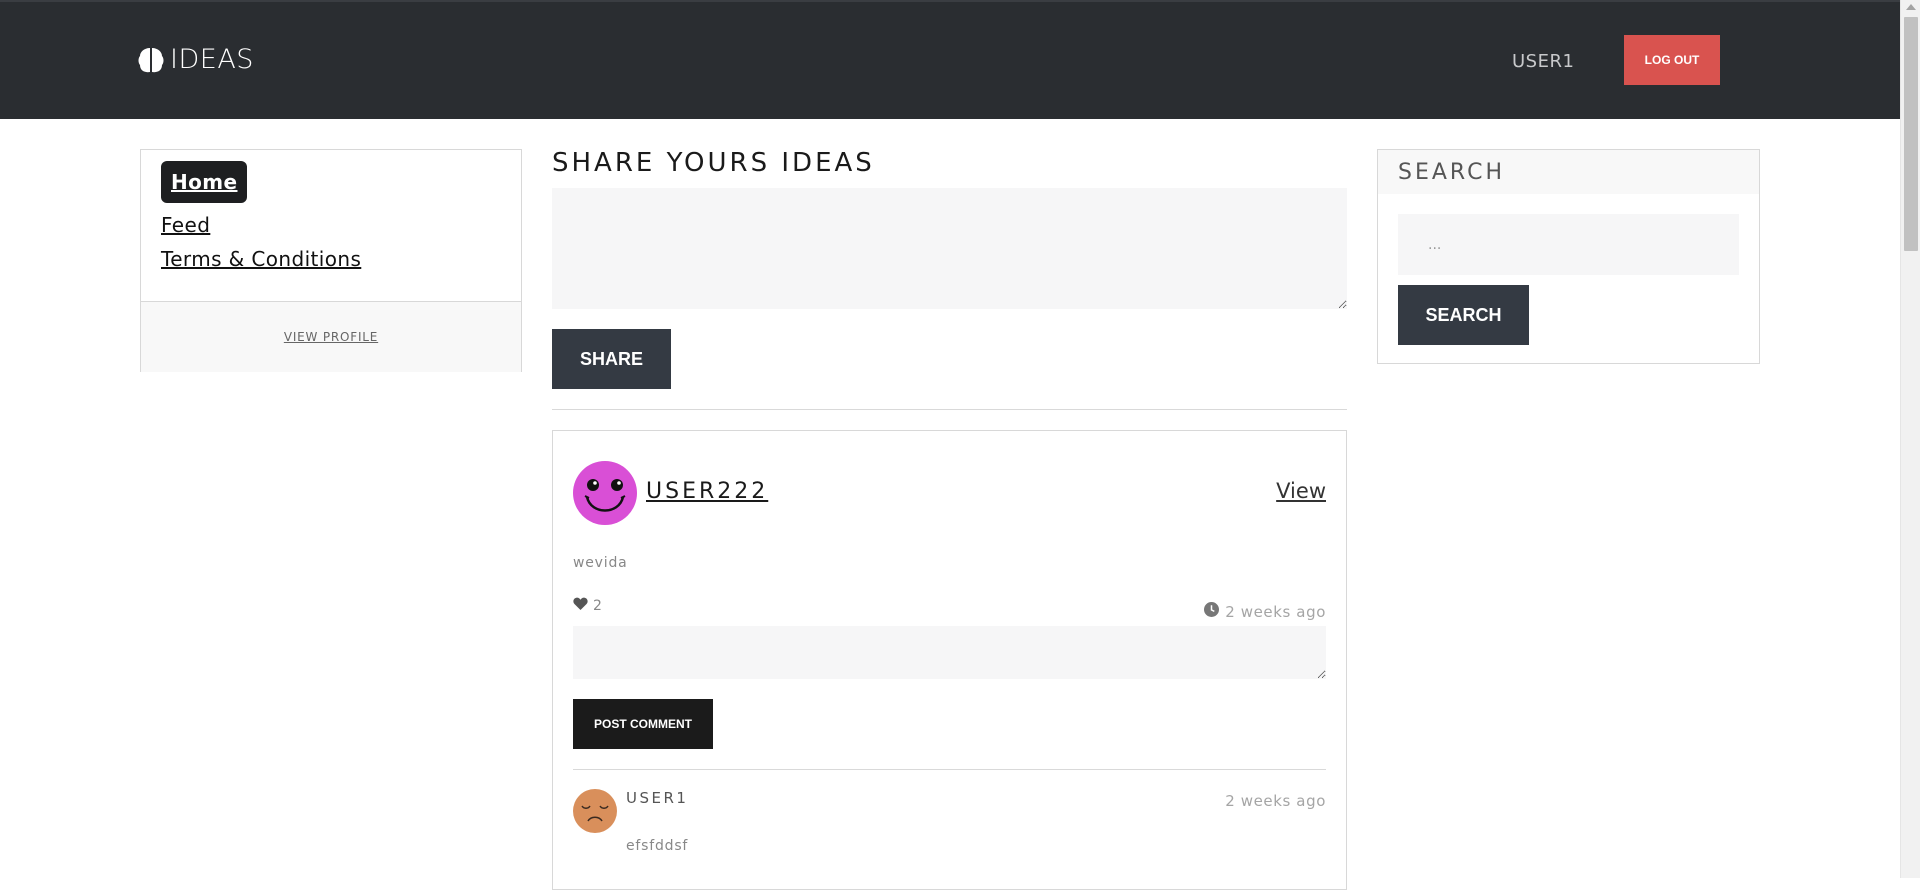  I want to click on nav-username: USER1, so click(1543, 61).